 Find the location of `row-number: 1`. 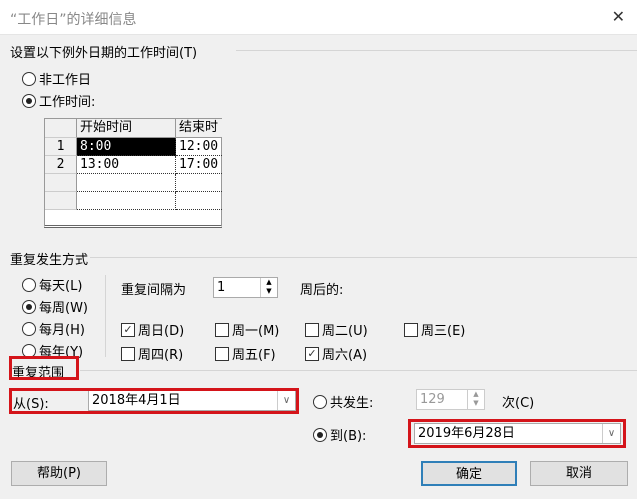

row-number: 1 is located at coordinates (61, 147).